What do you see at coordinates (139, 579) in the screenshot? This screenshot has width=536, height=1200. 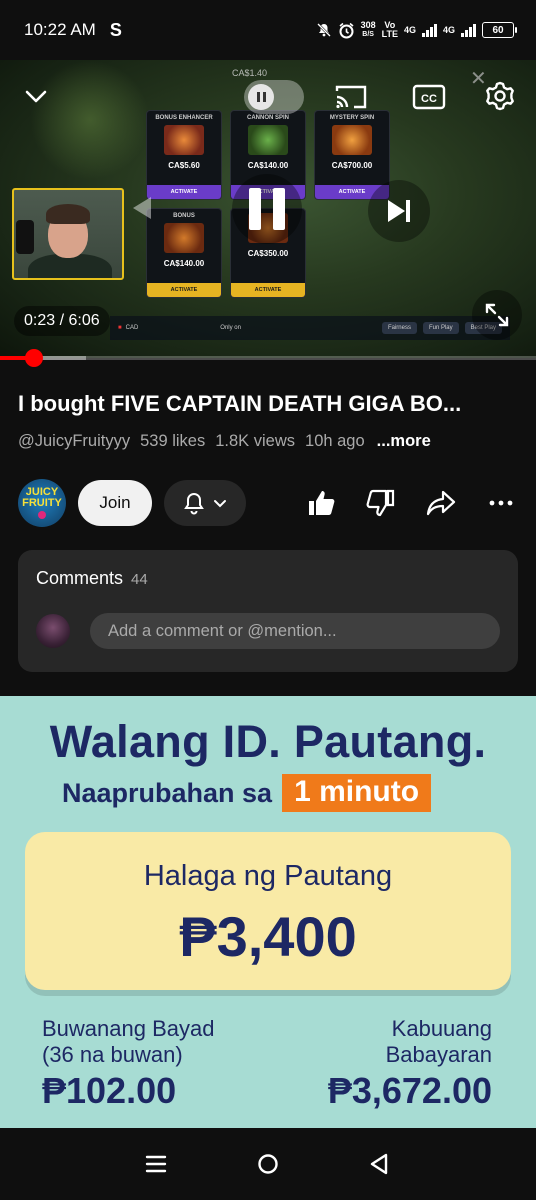 I see `comments-count: 44` at bounding box center [139, 579].